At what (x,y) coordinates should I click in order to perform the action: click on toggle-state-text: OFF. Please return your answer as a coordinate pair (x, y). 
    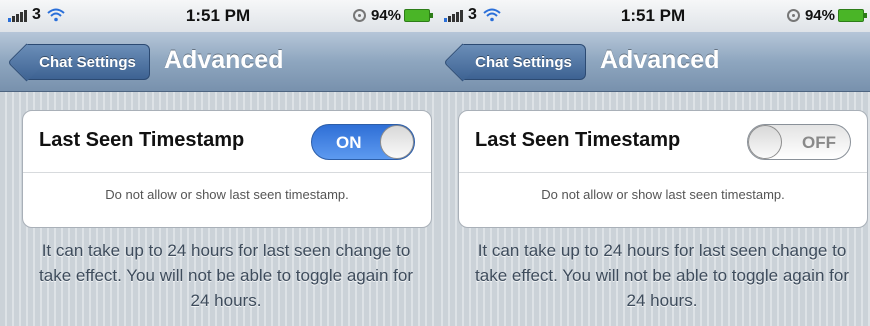
    Looking at the image, I should click on (819, 142).